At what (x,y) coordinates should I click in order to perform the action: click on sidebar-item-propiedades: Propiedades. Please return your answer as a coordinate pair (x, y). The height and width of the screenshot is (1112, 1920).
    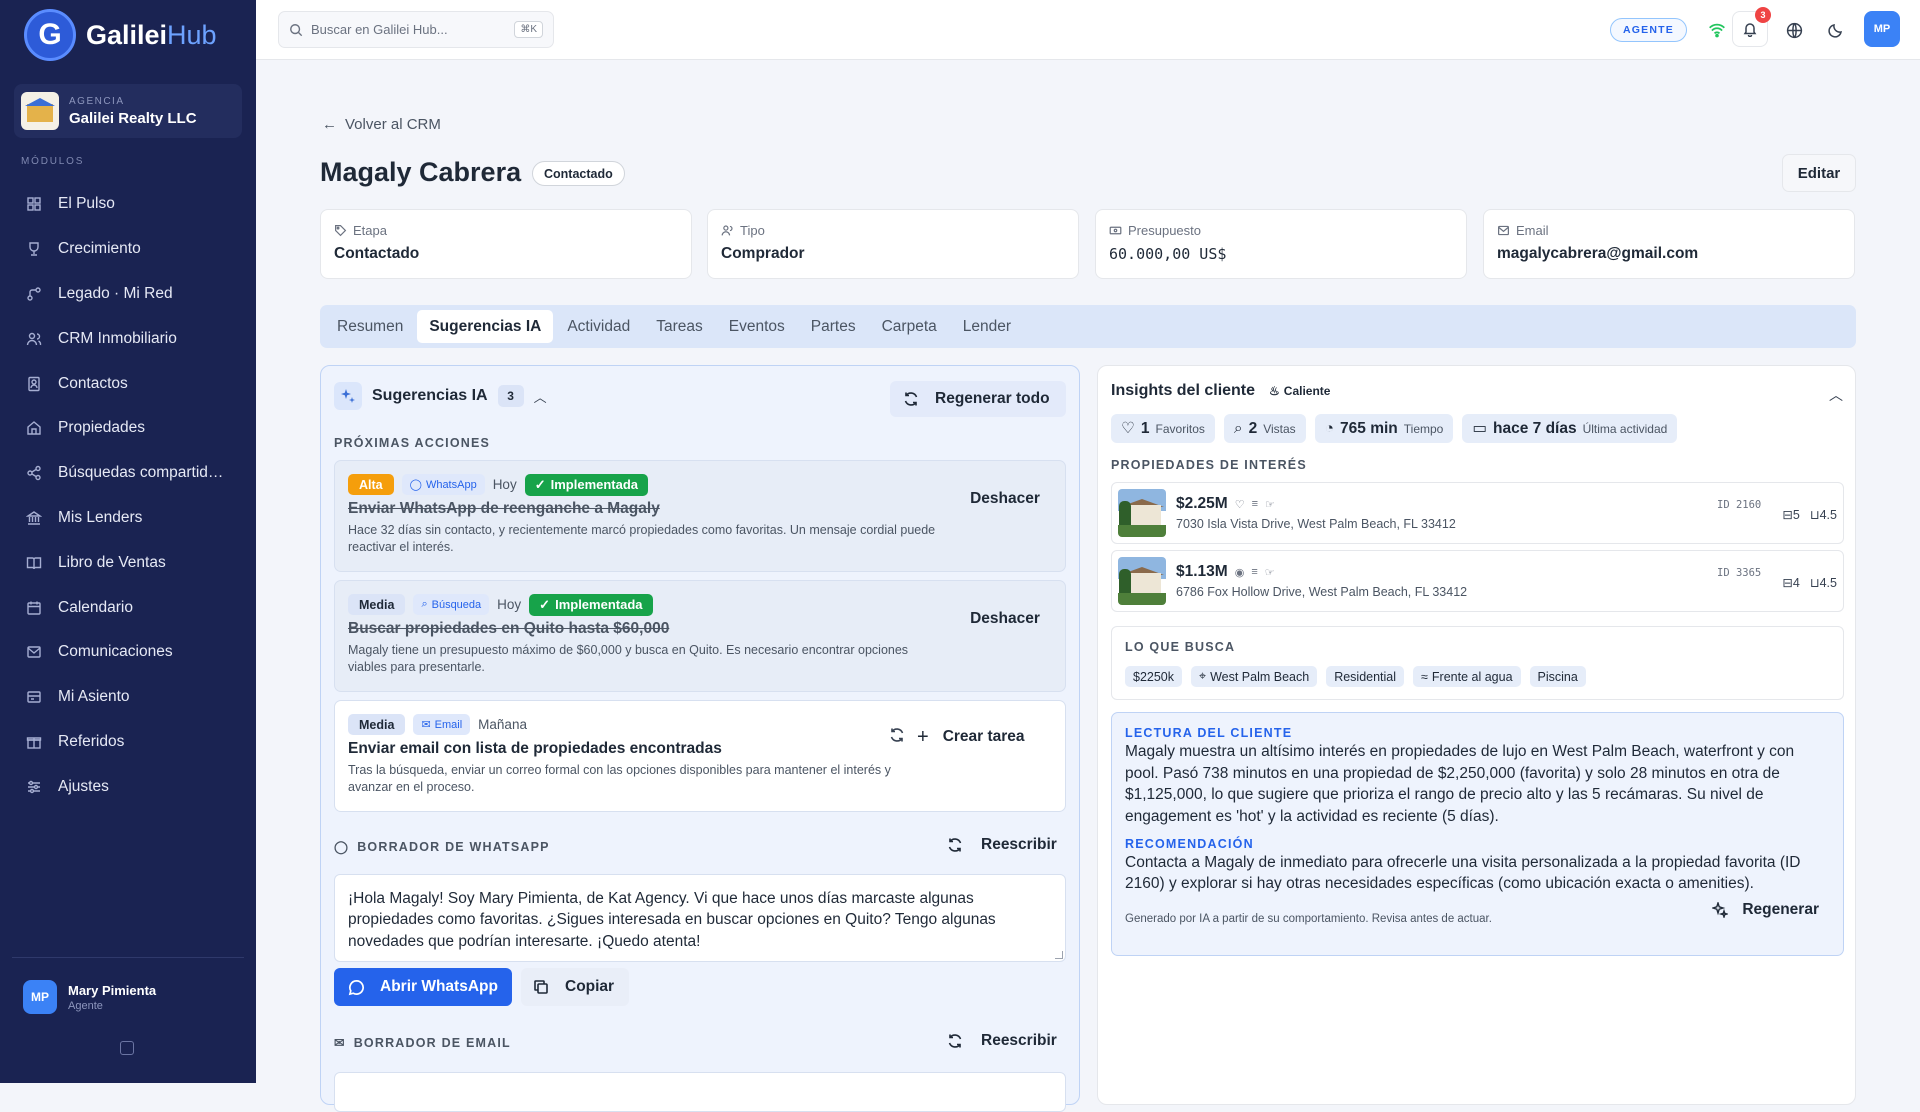
    Looking at the image, I should click on (128, 428).